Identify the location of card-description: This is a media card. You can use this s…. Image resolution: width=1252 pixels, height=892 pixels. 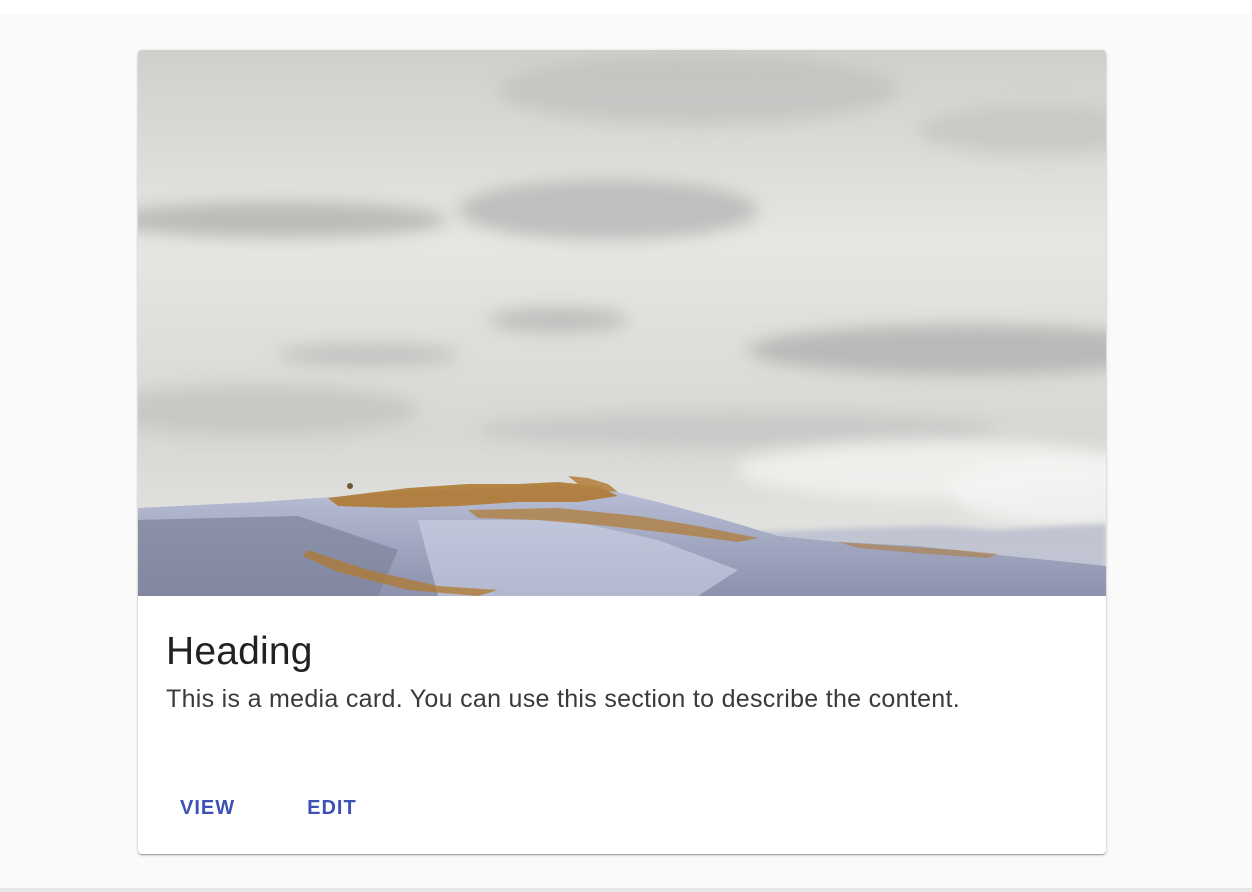
(563, 699).